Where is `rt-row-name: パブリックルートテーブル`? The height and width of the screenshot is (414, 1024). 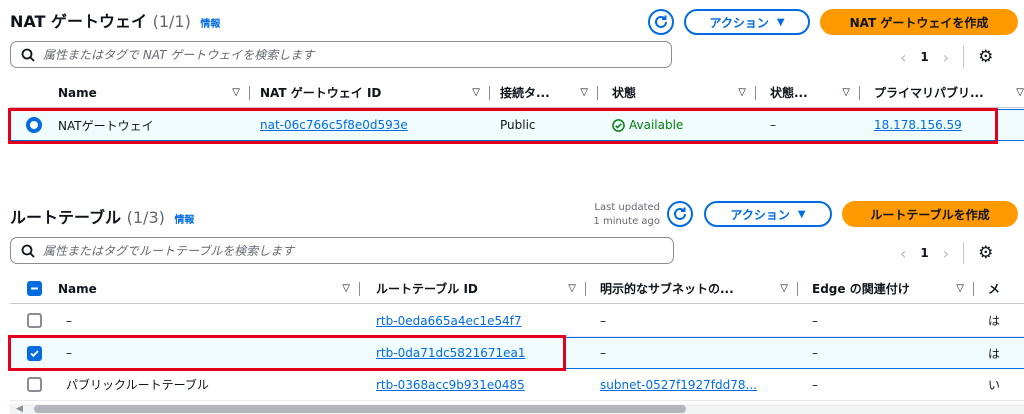 rt-row-name: パブリックルートテーブル is located at coordinates (137, 385).